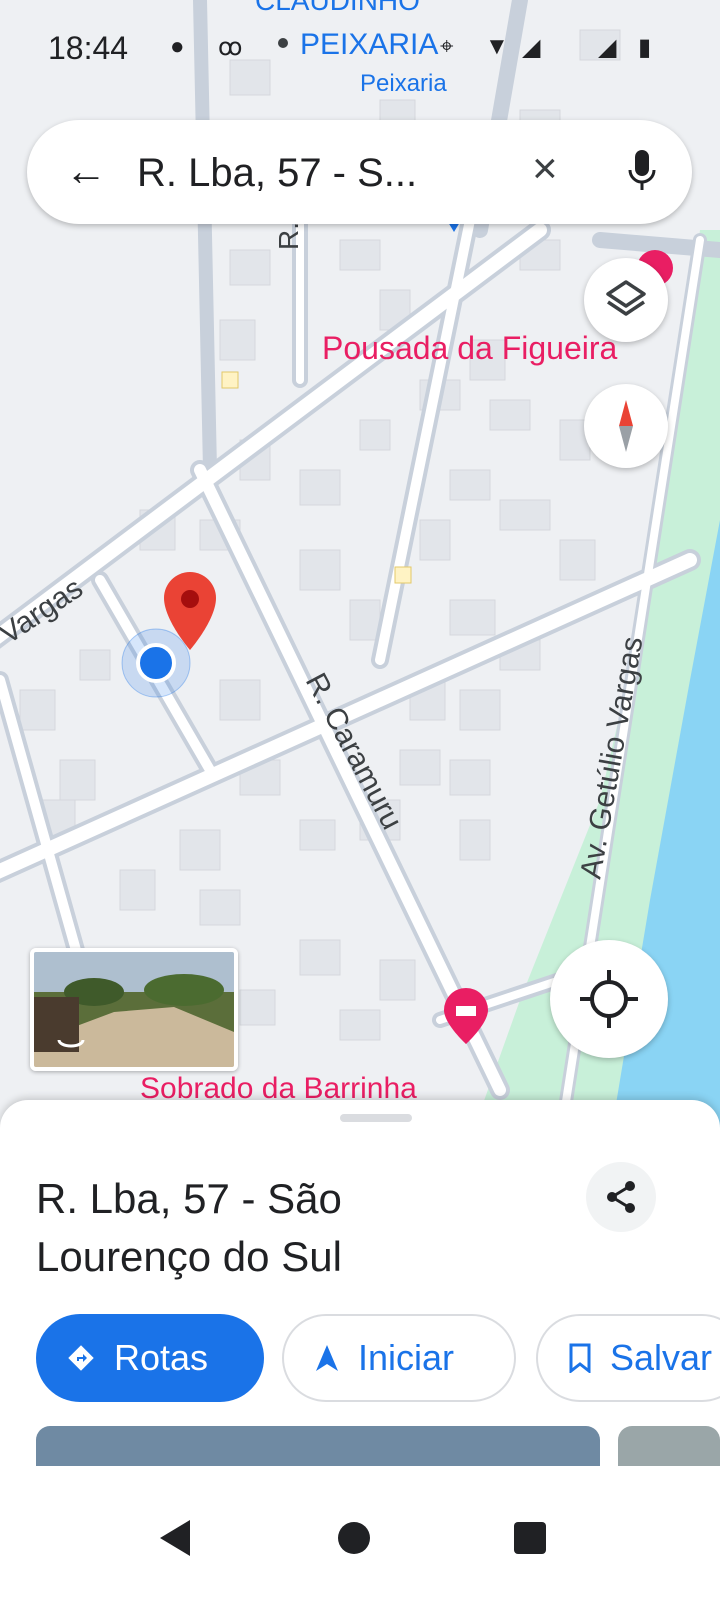 Image resolution: width=720 pixels, height=1600 pixels. Describe the element at coordinates (86, 171) in the screenshot. I see `back-arrow-icon: ←` at that location.